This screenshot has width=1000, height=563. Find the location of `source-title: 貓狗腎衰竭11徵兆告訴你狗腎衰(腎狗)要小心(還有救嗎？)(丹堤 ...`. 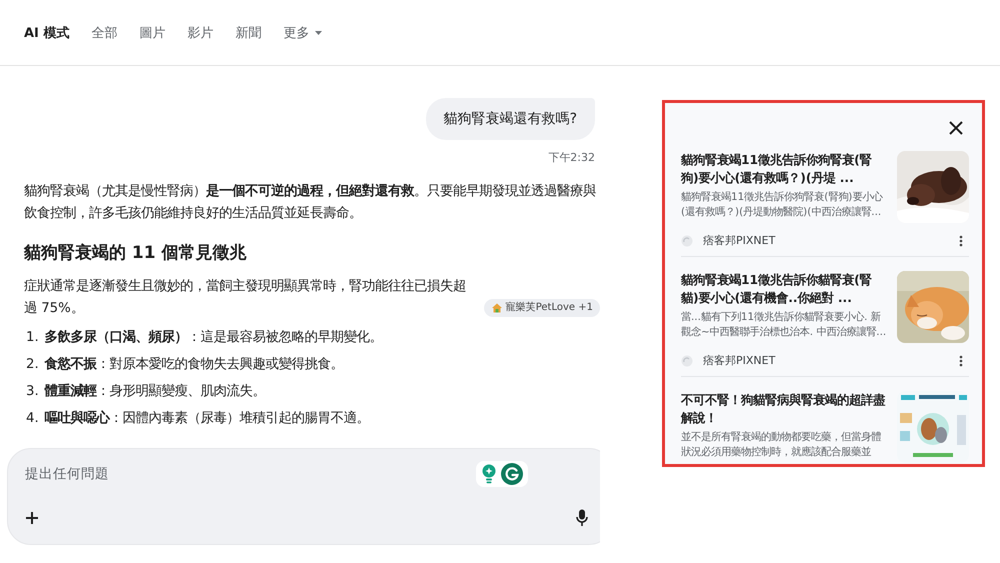

source-title: 貓狗腎衰竭11徵兆告訴你狗腎衰(腎狗)要小心(還有救嗎？)(丹堤 ... is located at coordinates (785, 169).